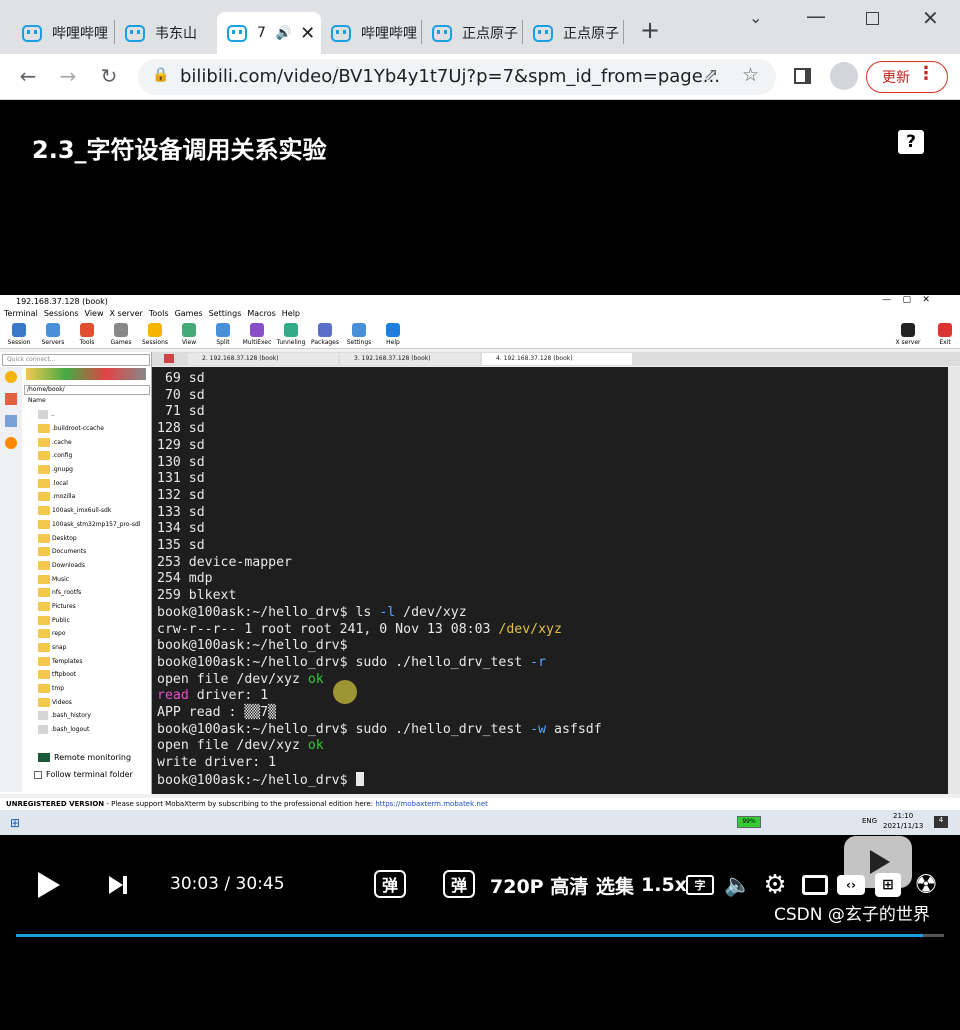  Describe the element at coordinates (538, 729) in the screenshot. I see `terminal-text: -w` at that location.